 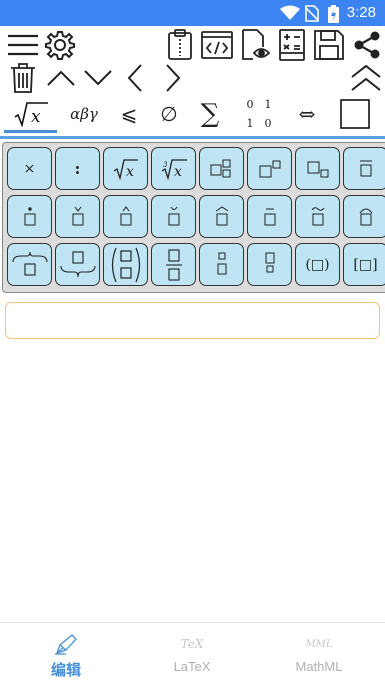 What do you see at coordinates (319, 644) in the screenshot?
I see `mml-icon: MML` at bounding box center [319, 644].